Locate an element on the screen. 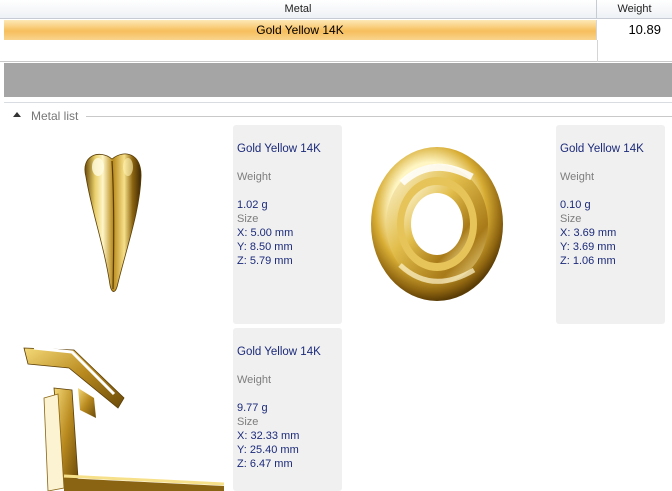 The height and width of the screenshot is (491, 672). card-size-x: X: 5.00 mm is located at coordinates (265, 233).